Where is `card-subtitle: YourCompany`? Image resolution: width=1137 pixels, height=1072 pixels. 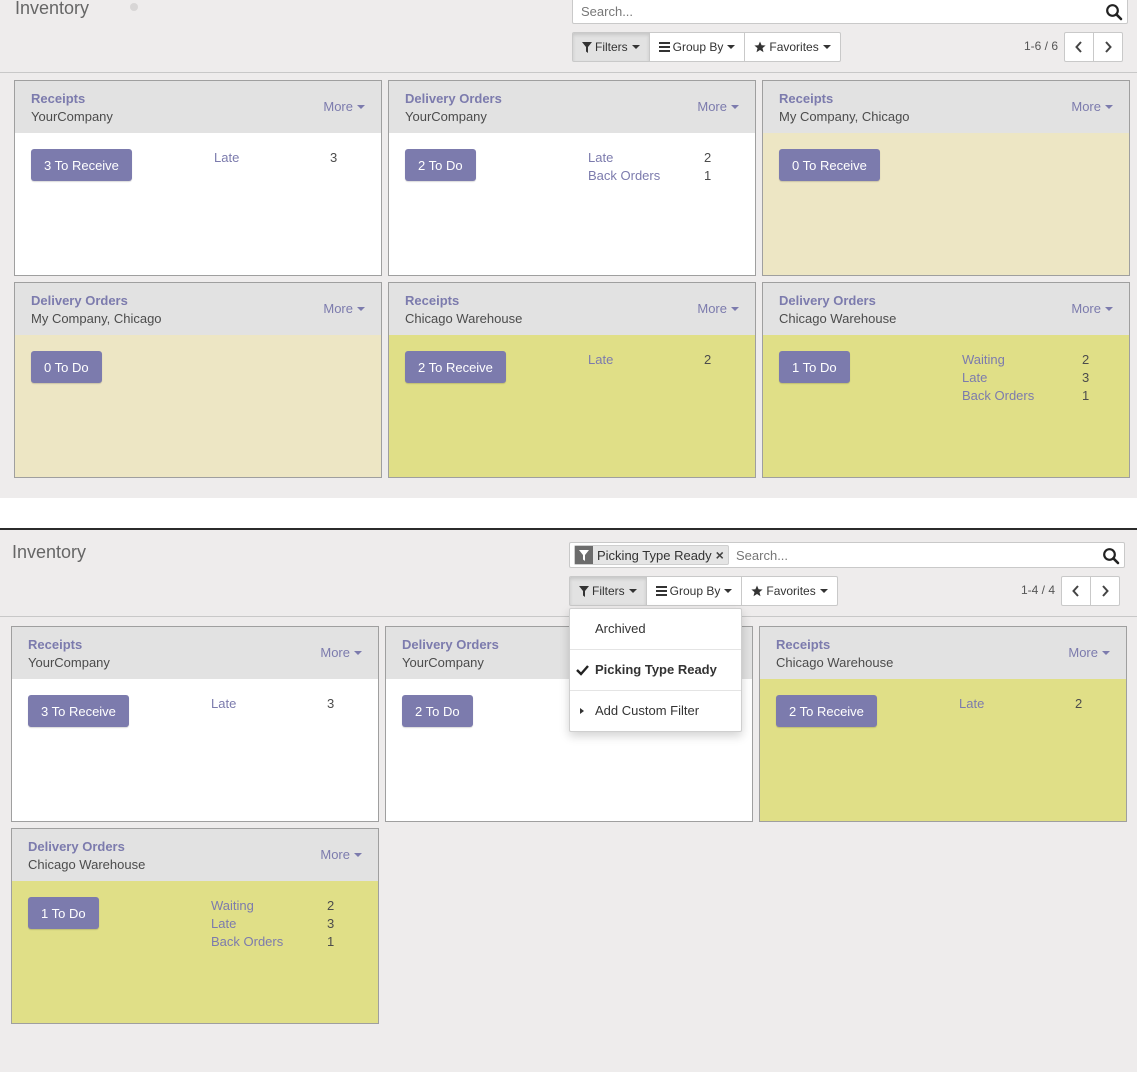
card-subtitle: YourCompany is located at coordinates (72, 116).